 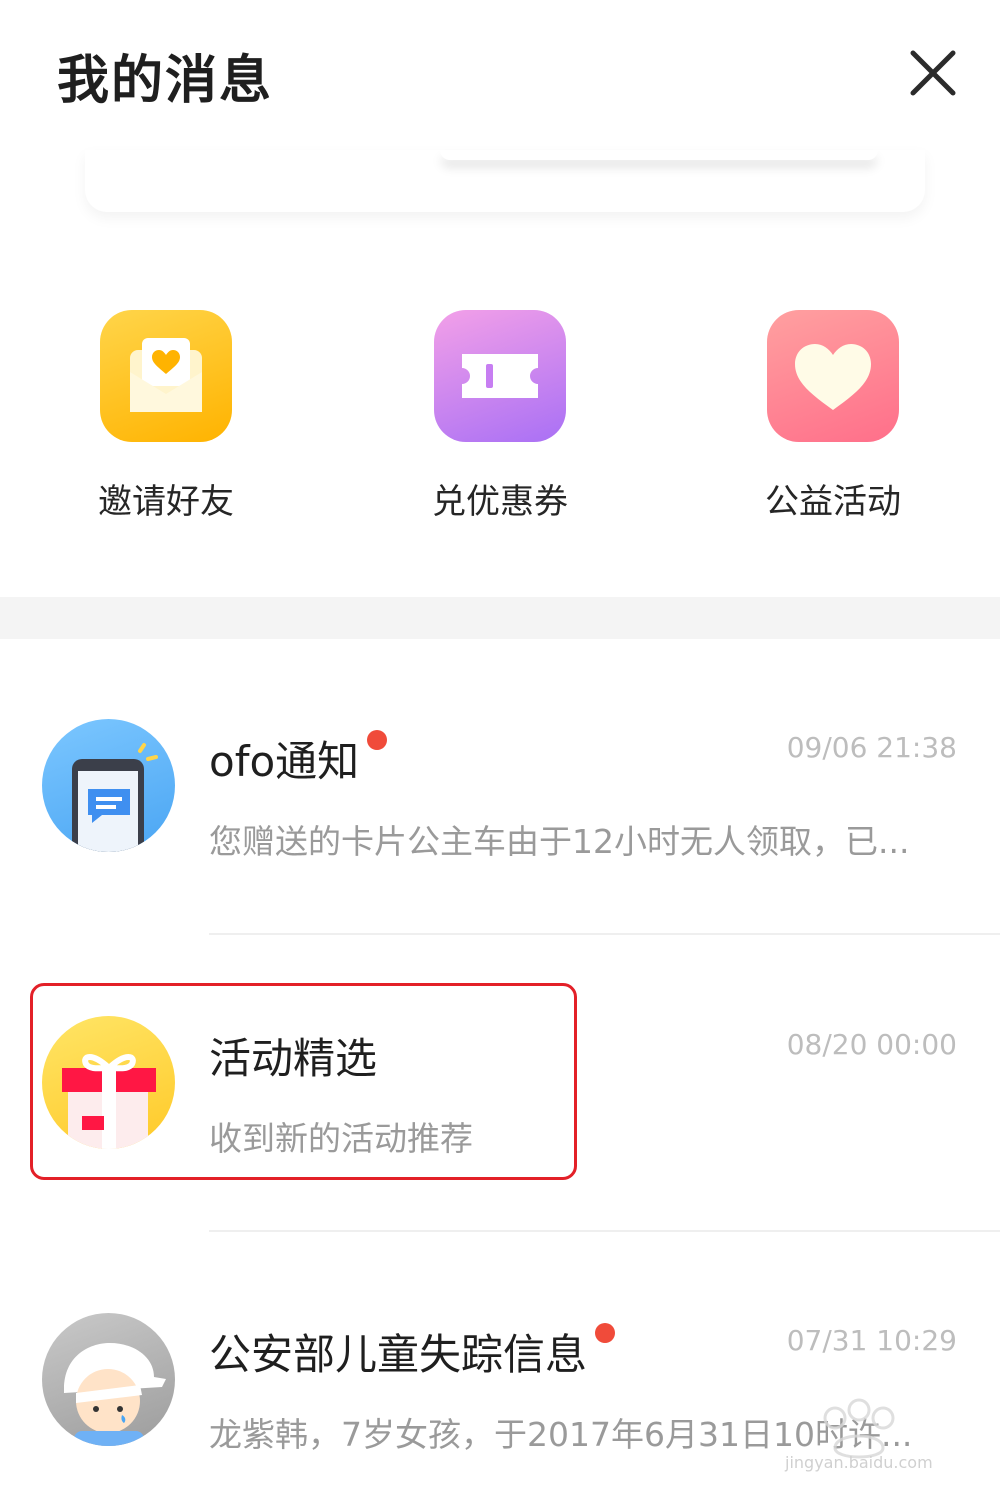 I want to click on message-time: 08/20 00:00, so click(x=871, y=1044).